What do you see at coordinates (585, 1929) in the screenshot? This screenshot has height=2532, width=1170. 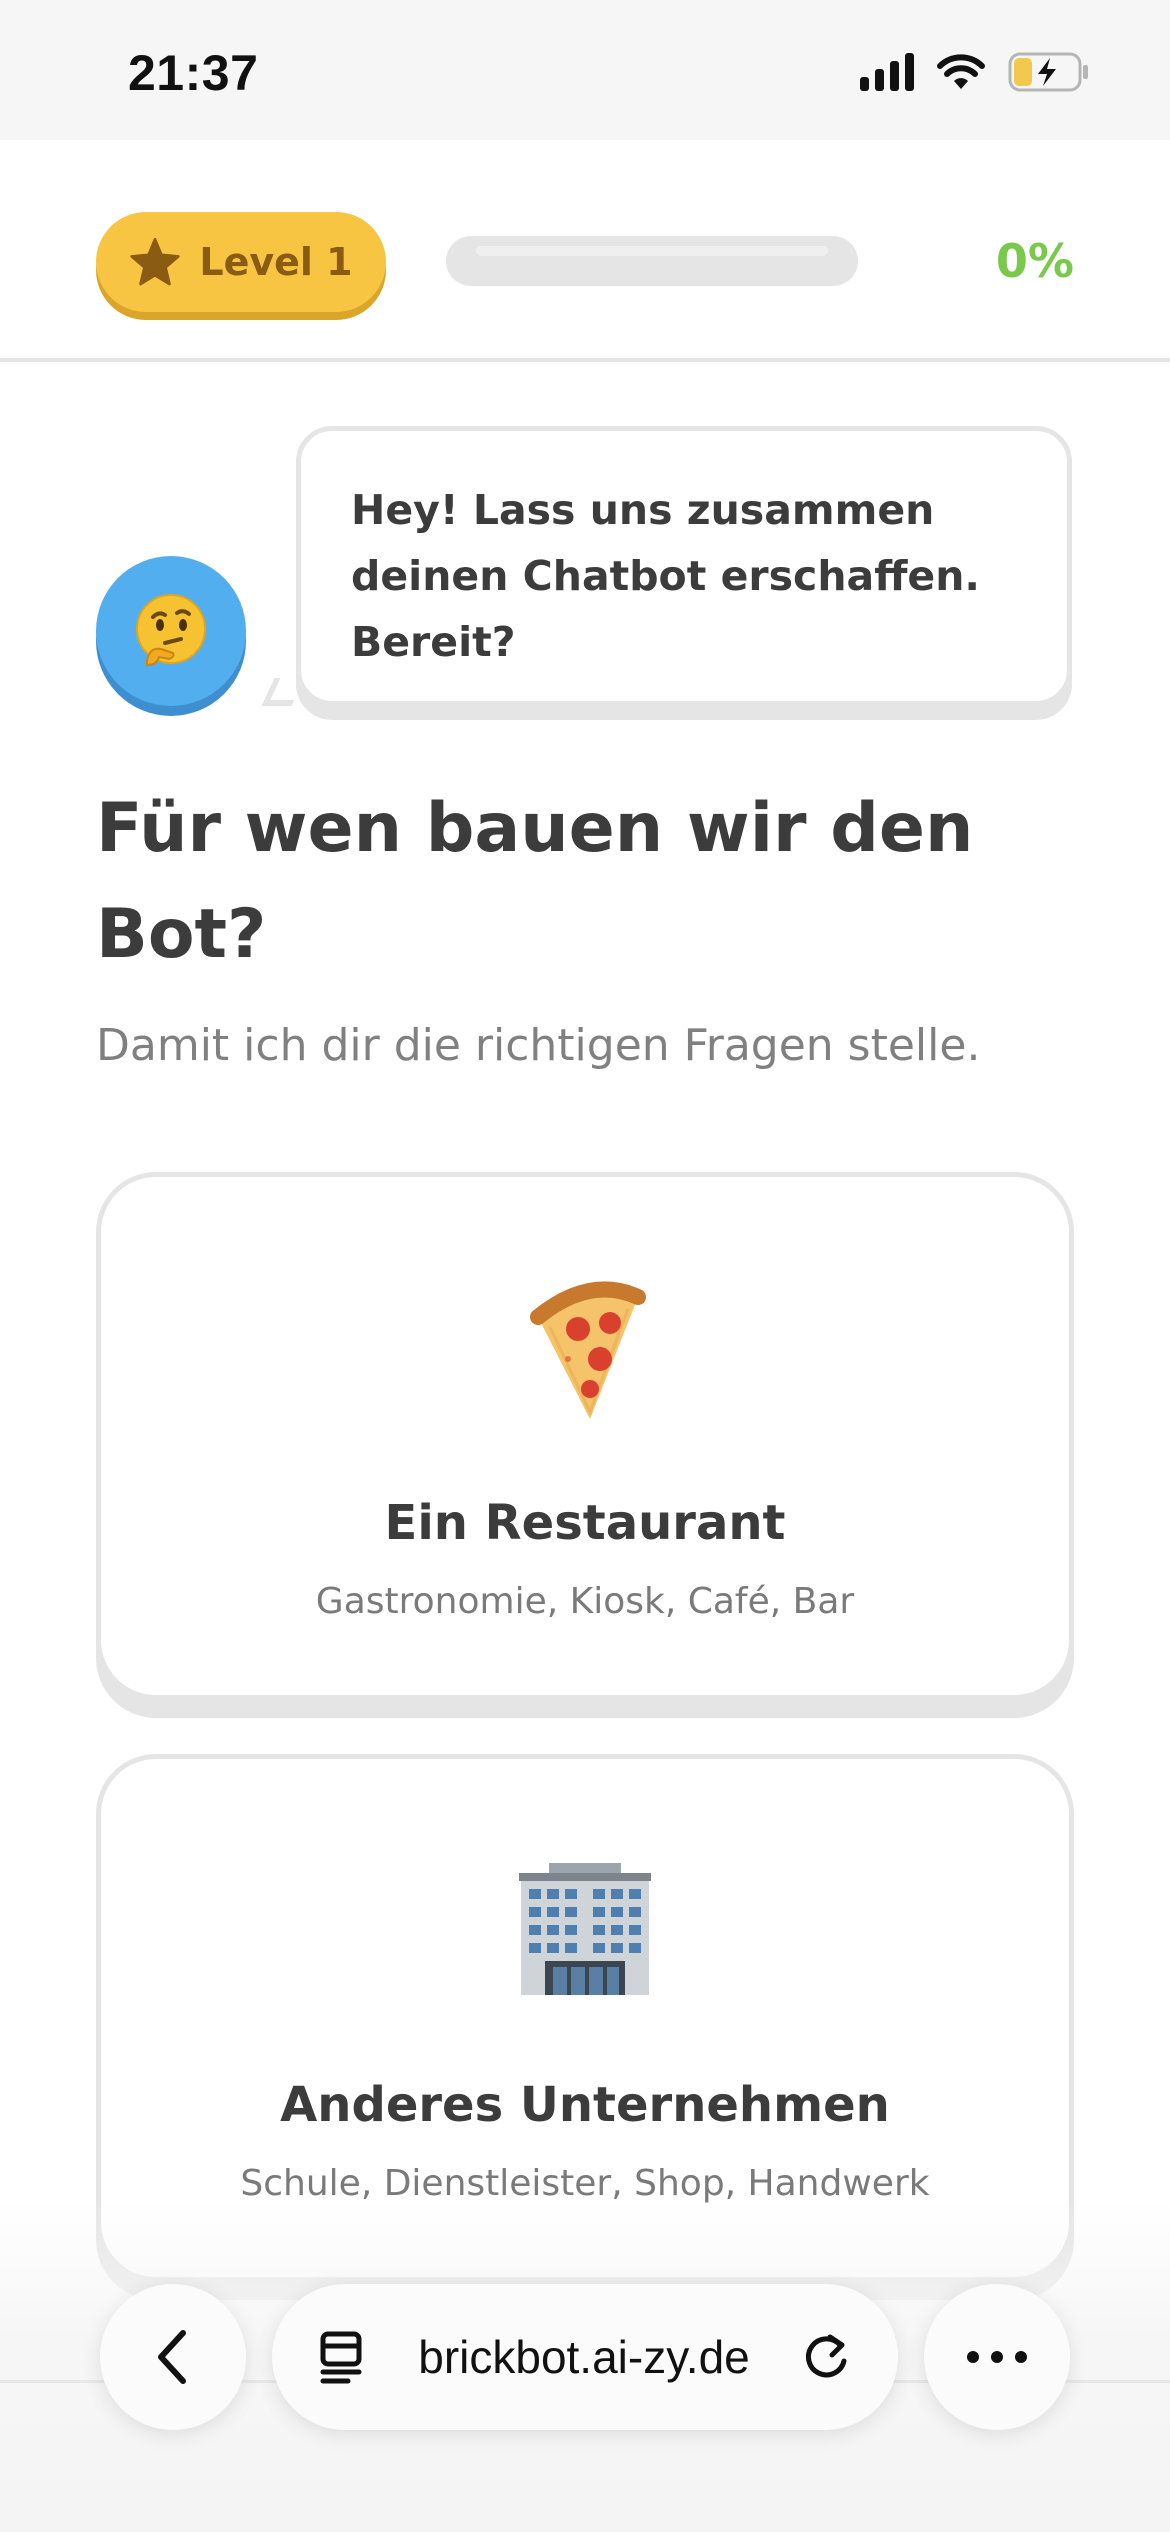 I see `office-building-icon` at bounding box center [585, 1929].